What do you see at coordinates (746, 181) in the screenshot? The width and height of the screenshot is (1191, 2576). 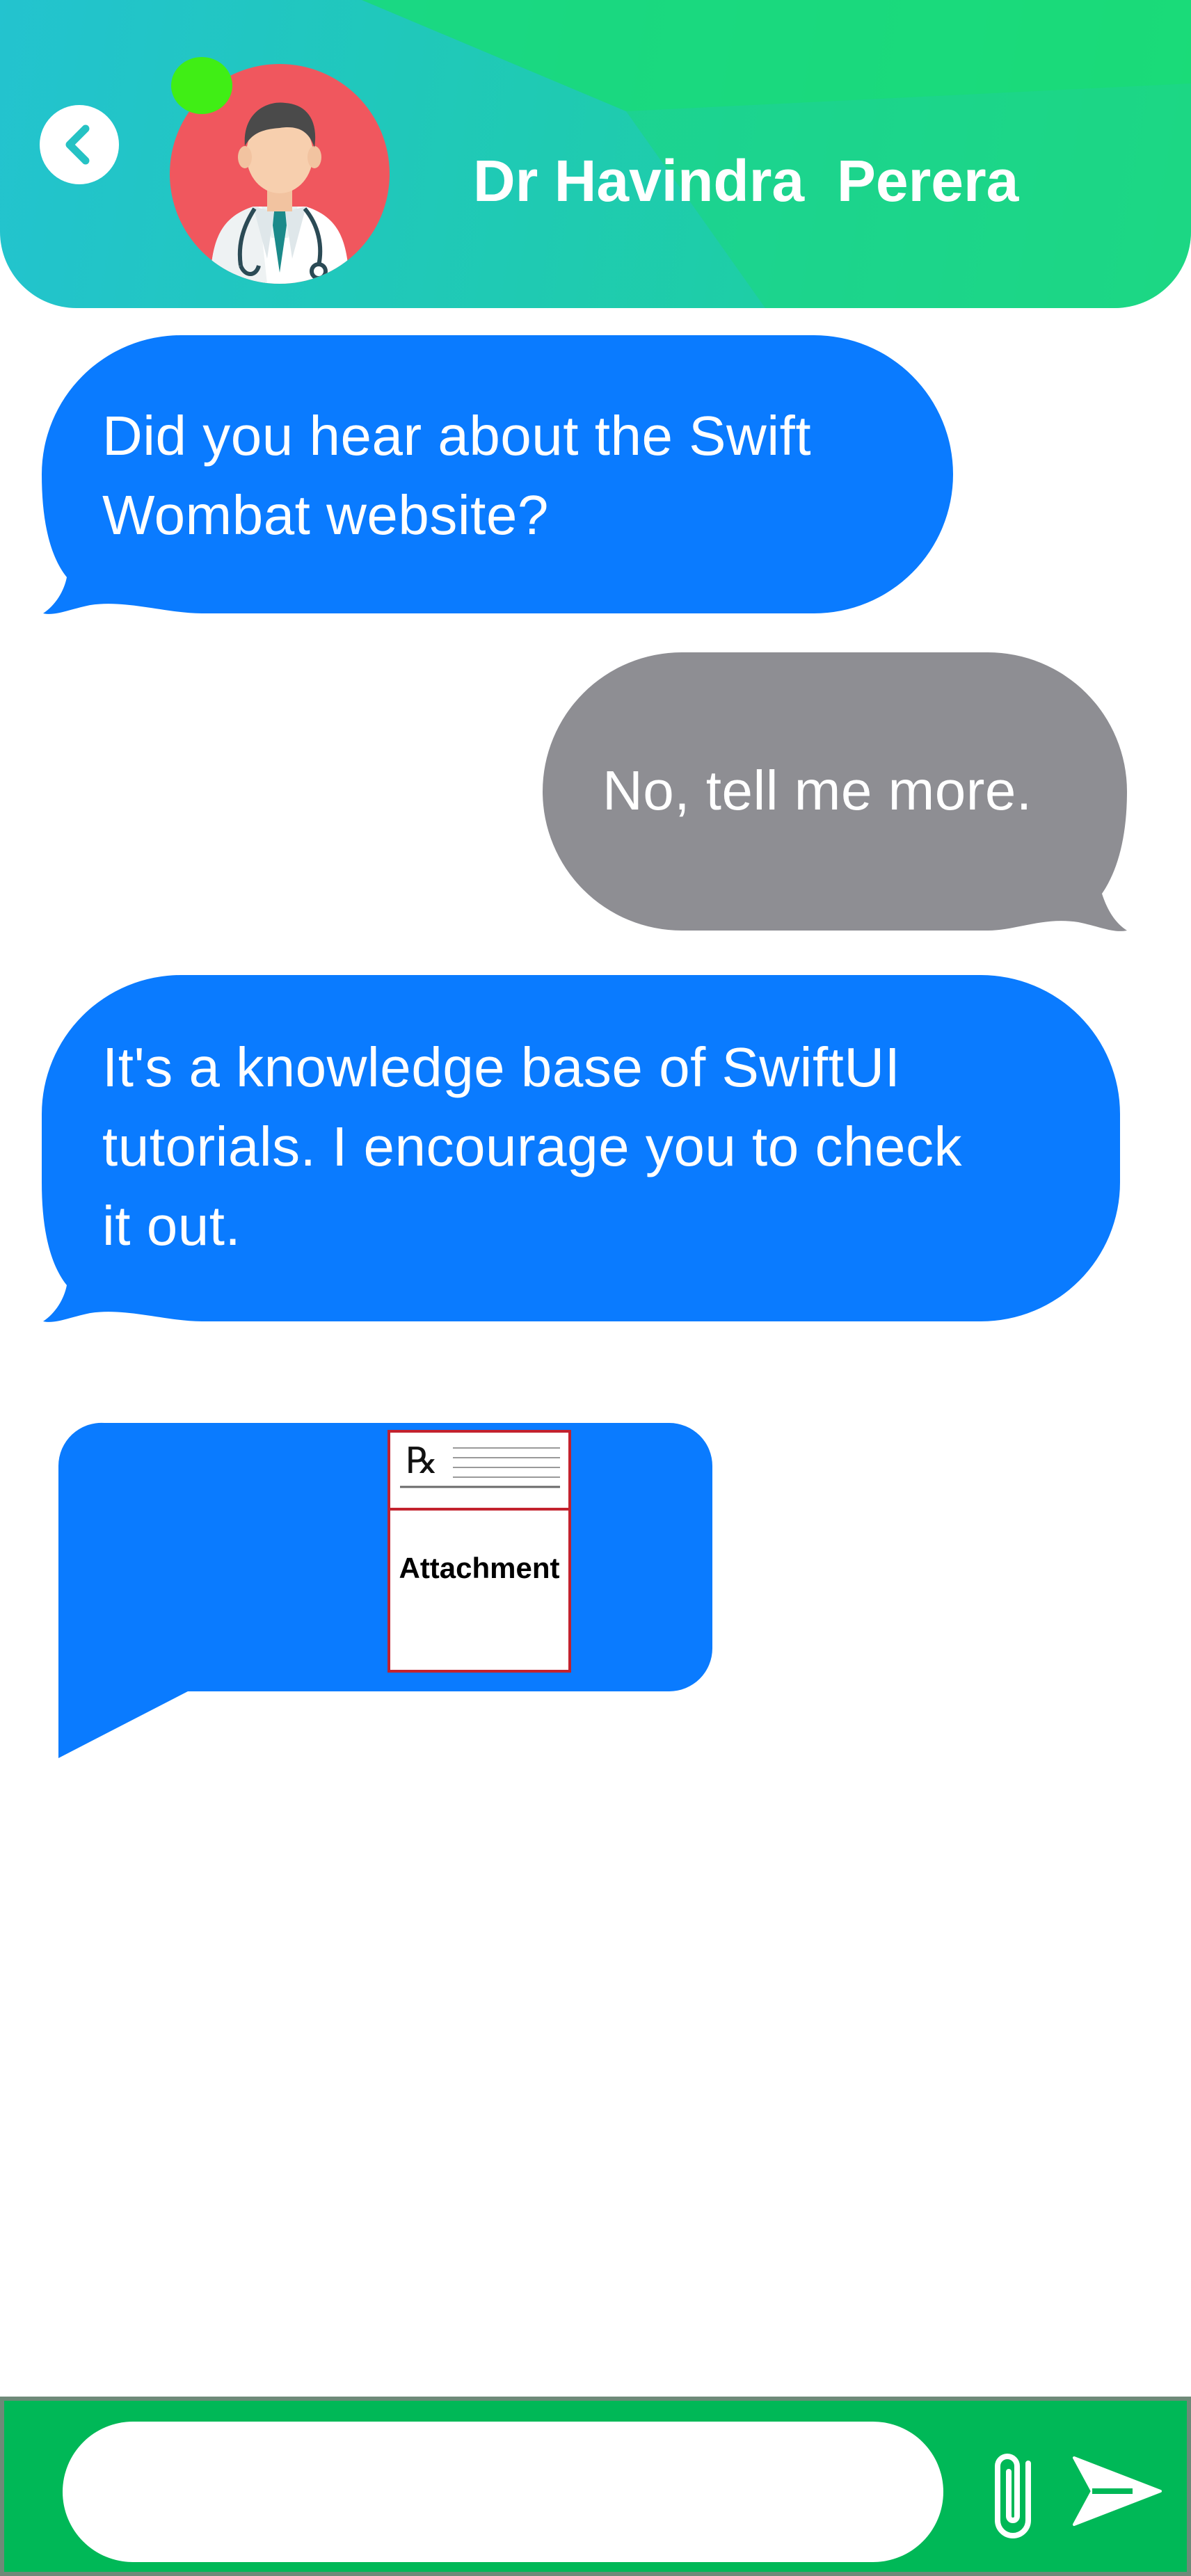 I see `contact-name: Dr Havindra Perera` at bounding box center [746, 181].